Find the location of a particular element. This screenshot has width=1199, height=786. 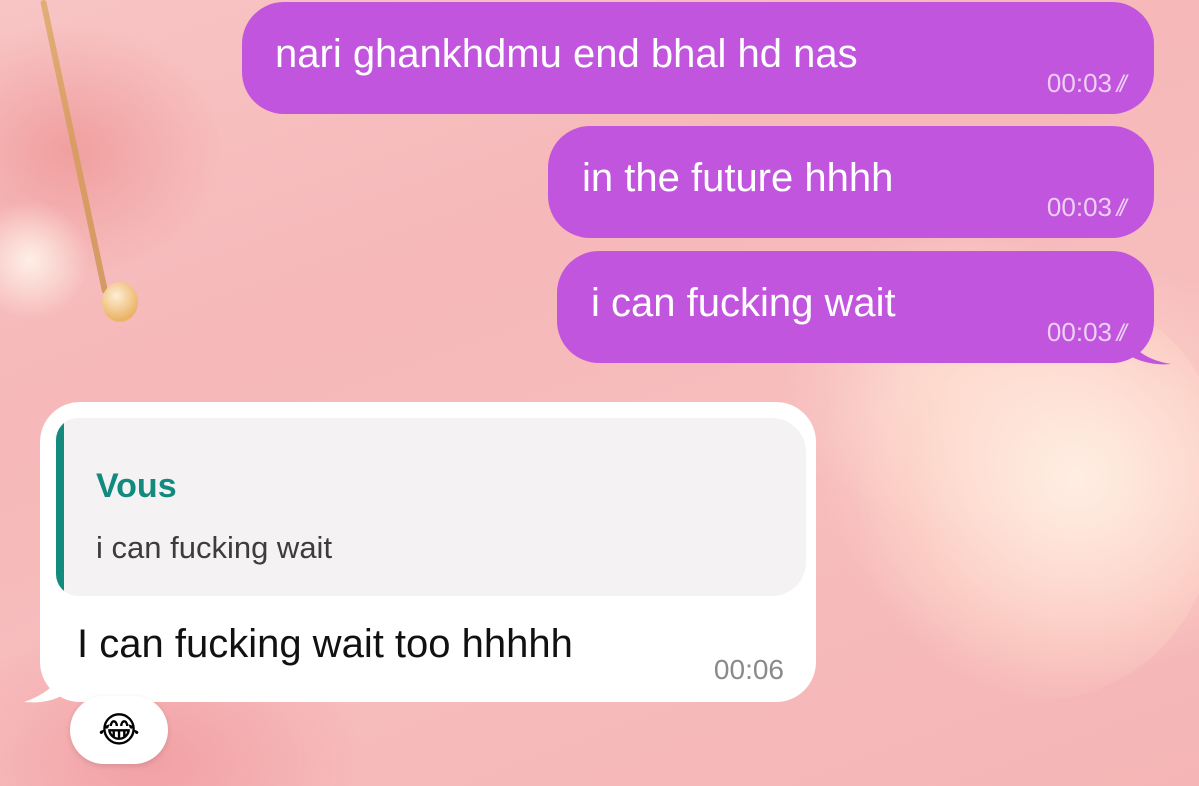

message-text: in the future hhhh is located at coordinates (738, 178).